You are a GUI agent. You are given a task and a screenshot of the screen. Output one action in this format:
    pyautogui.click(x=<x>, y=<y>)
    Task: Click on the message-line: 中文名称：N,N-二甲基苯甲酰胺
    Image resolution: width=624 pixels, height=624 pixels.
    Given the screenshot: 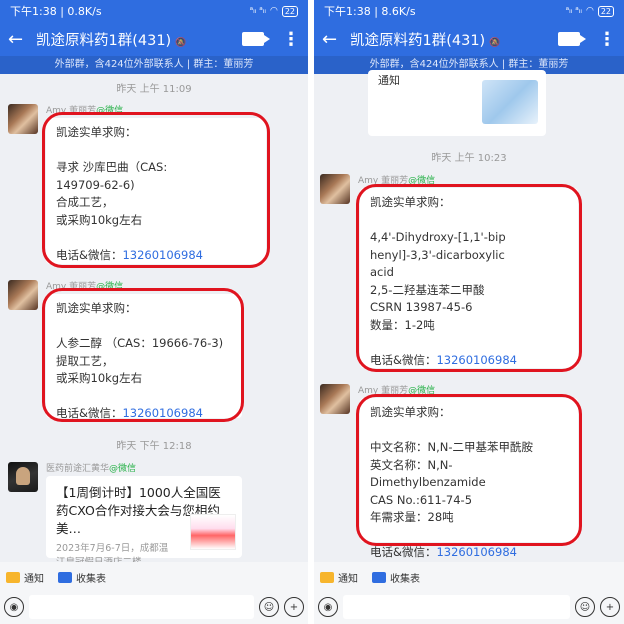 What is the action you would take?
    pyautogui.click(x=452, y=447)
    